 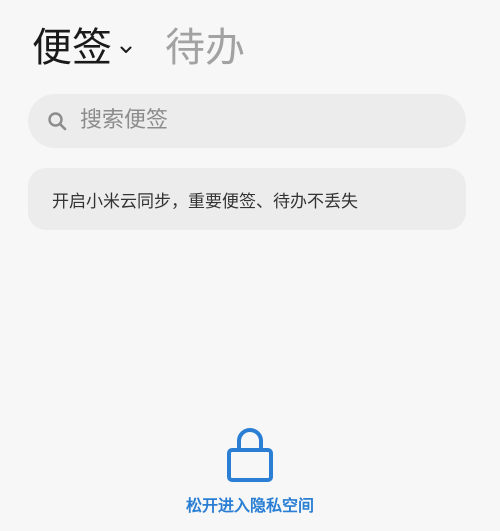 I want to click on search-placeholder: 搜索便签, so click(x=124, y=120).